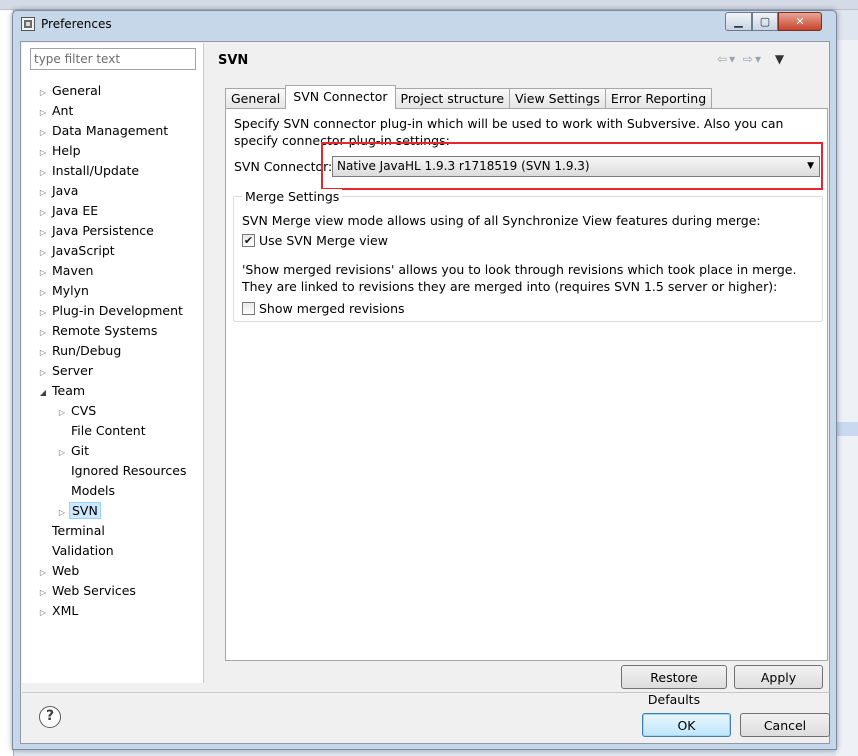 This screenshot has width=858, height=756. Describe the element at coordinates (452, 98) in the screenshot. I see `tab-project-structure: Project structure` at that location.